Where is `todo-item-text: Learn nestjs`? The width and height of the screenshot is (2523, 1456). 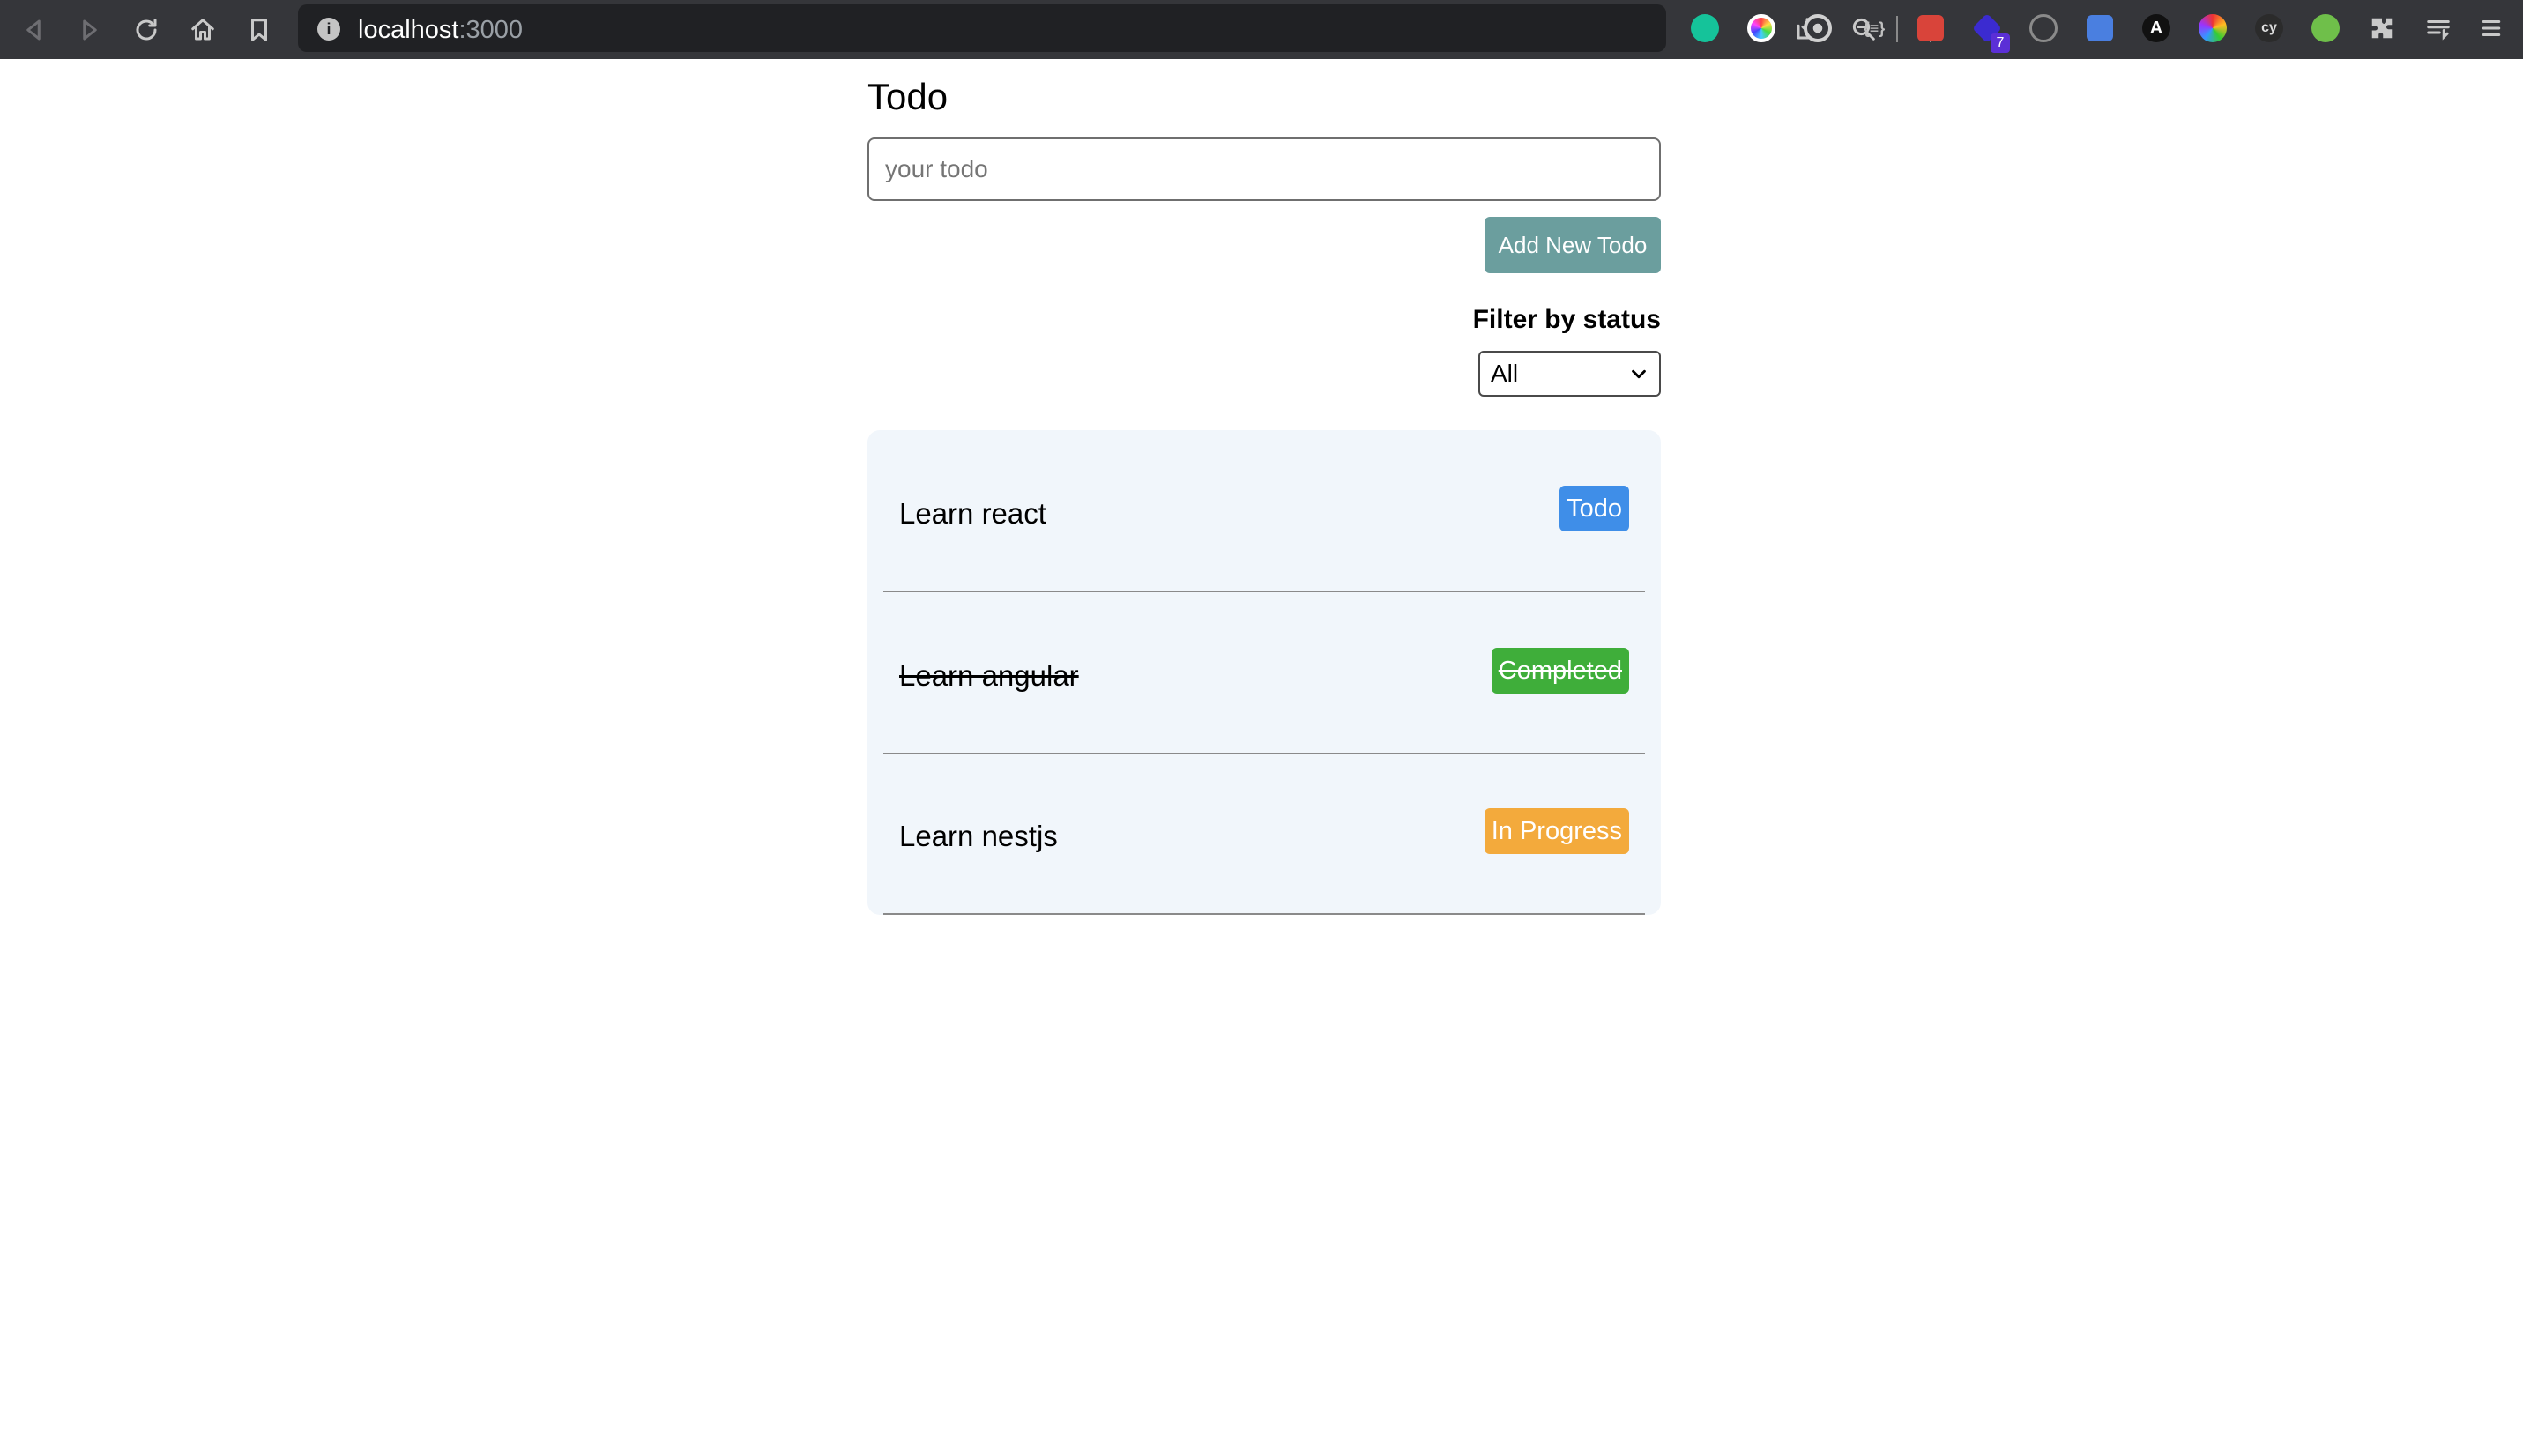
todo-item-text: Learn nestjs is located at coordinates (978, 836).